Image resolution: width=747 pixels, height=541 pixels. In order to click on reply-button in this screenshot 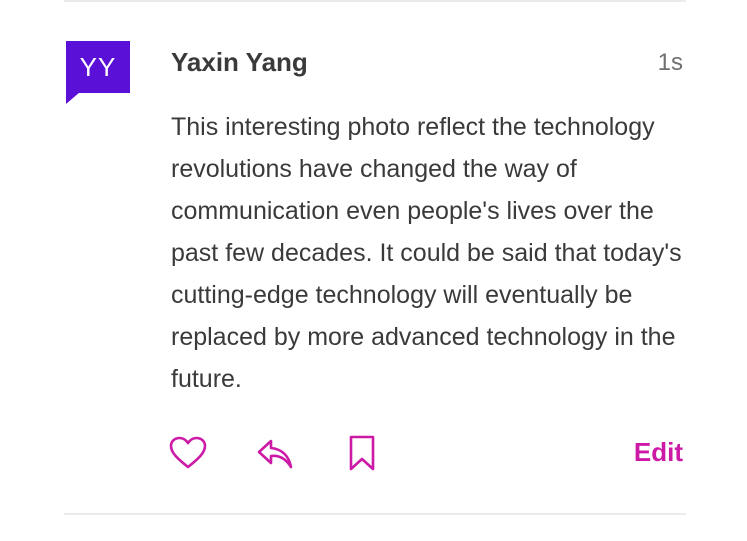, I will do `click(275, 453)`.